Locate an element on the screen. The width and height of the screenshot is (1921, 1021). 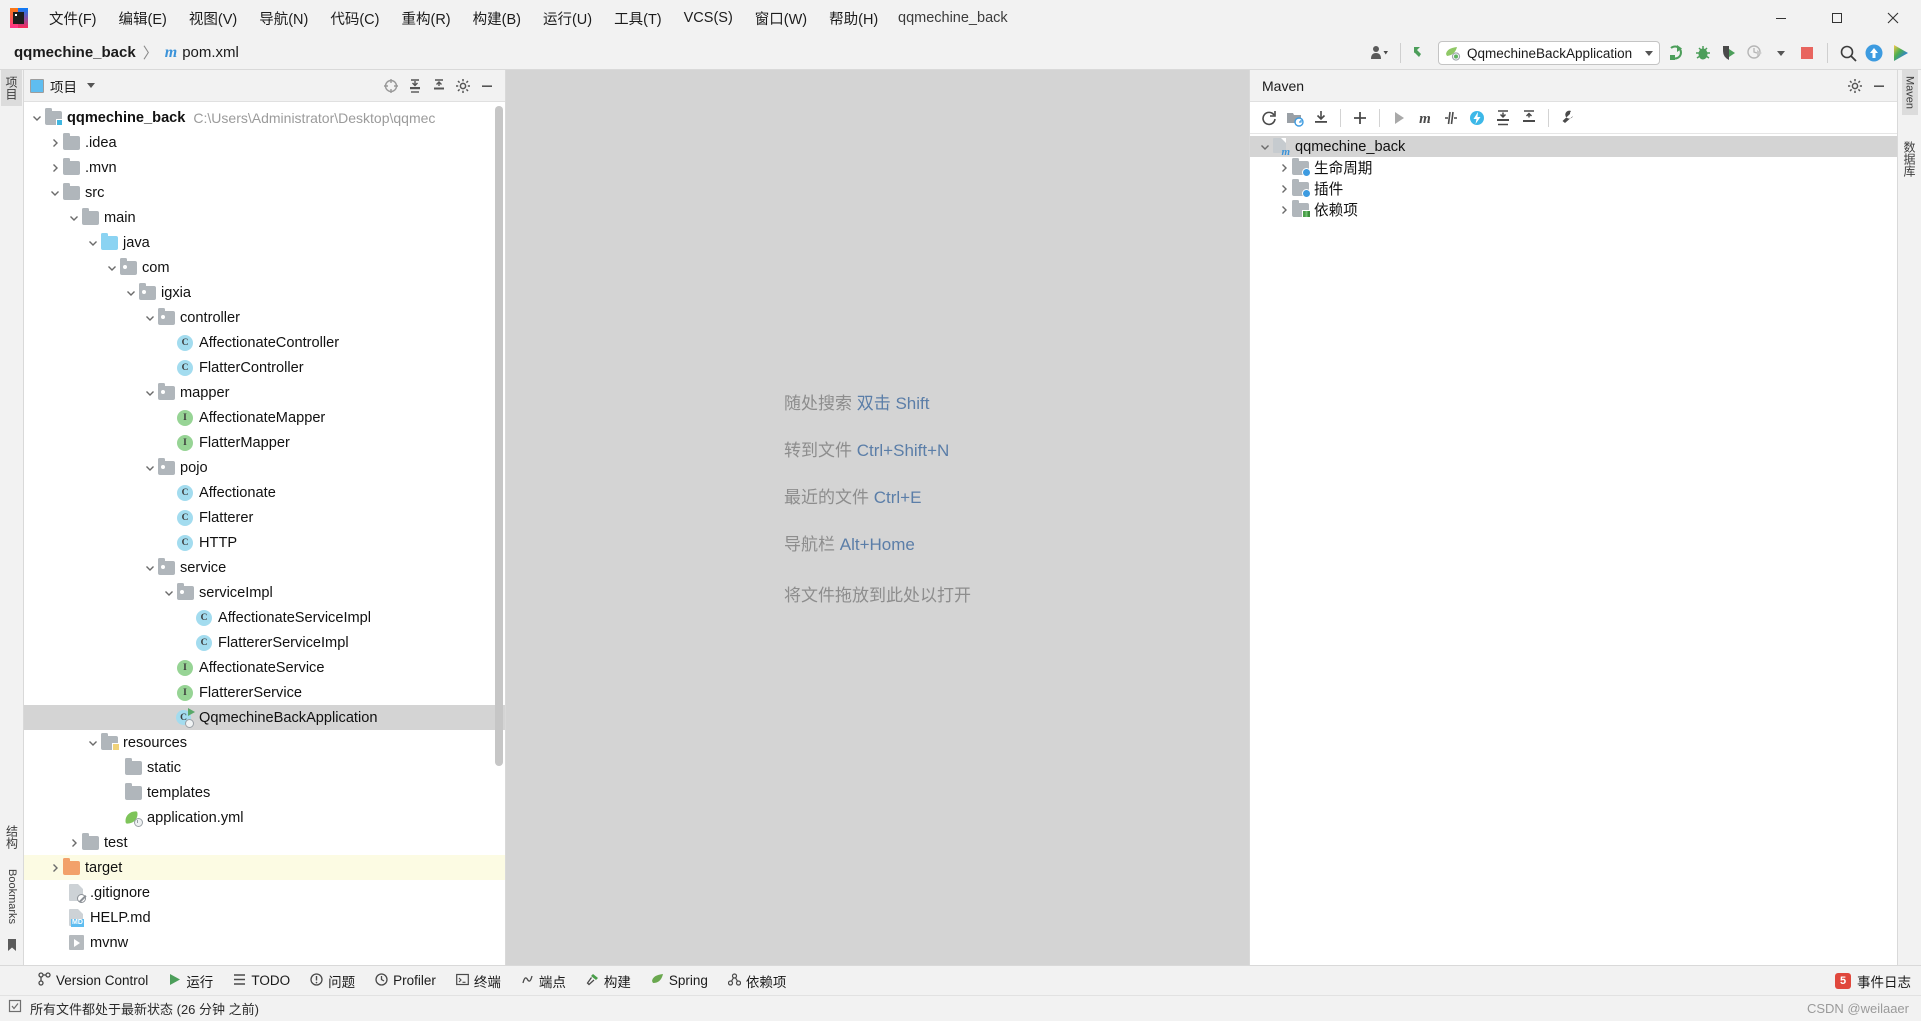
hide-panel-icon is located at coordinates (487, 86).